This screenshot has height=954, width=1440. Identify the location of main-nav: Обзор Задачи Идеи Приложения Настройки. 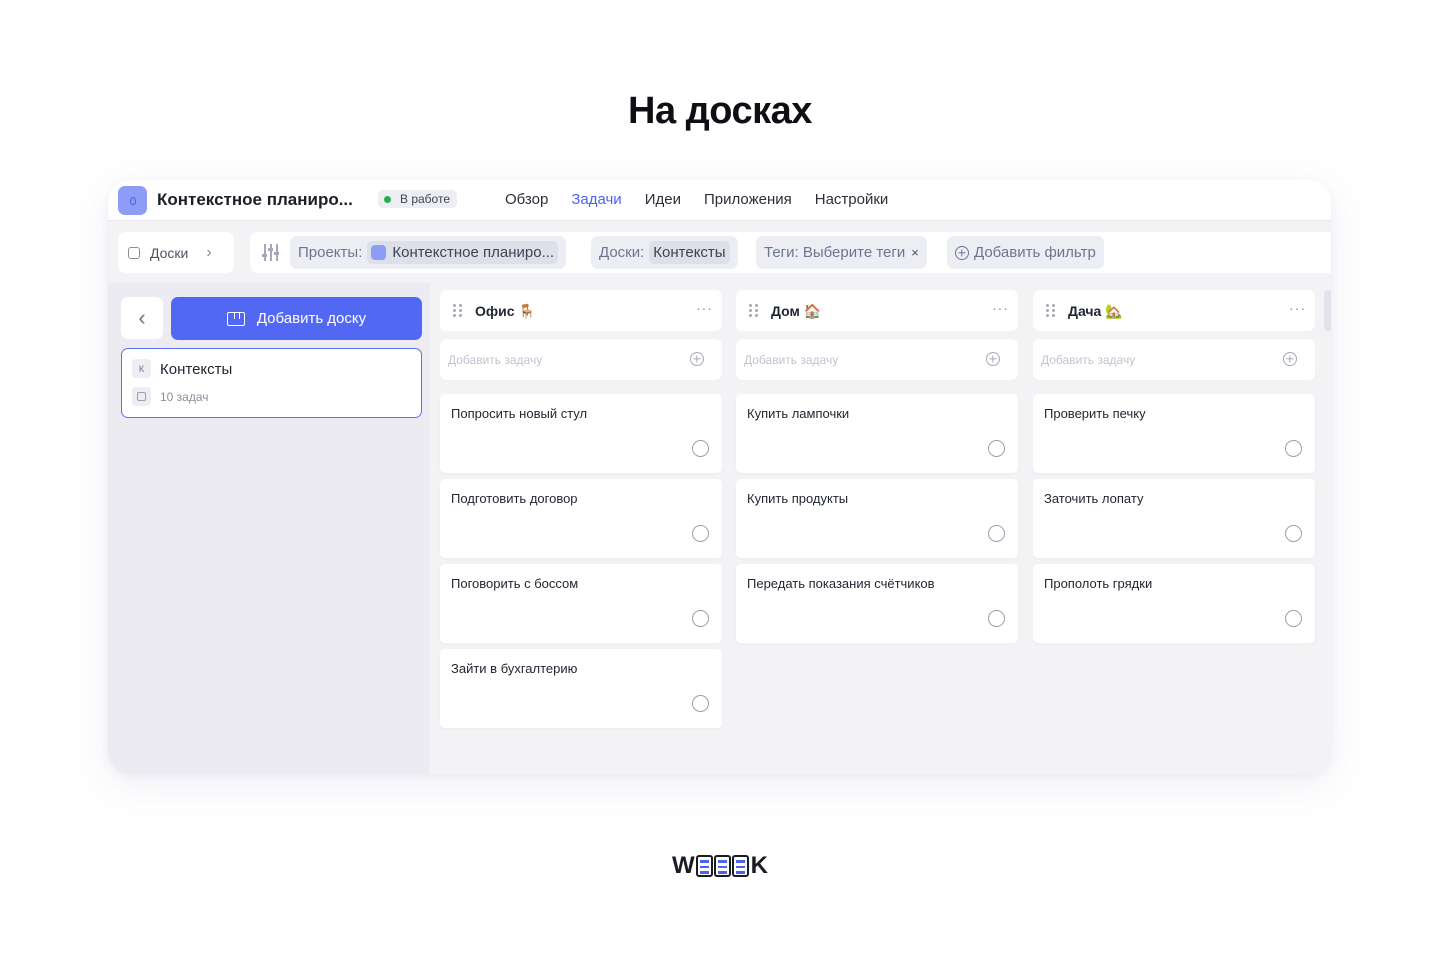
(708, 199).